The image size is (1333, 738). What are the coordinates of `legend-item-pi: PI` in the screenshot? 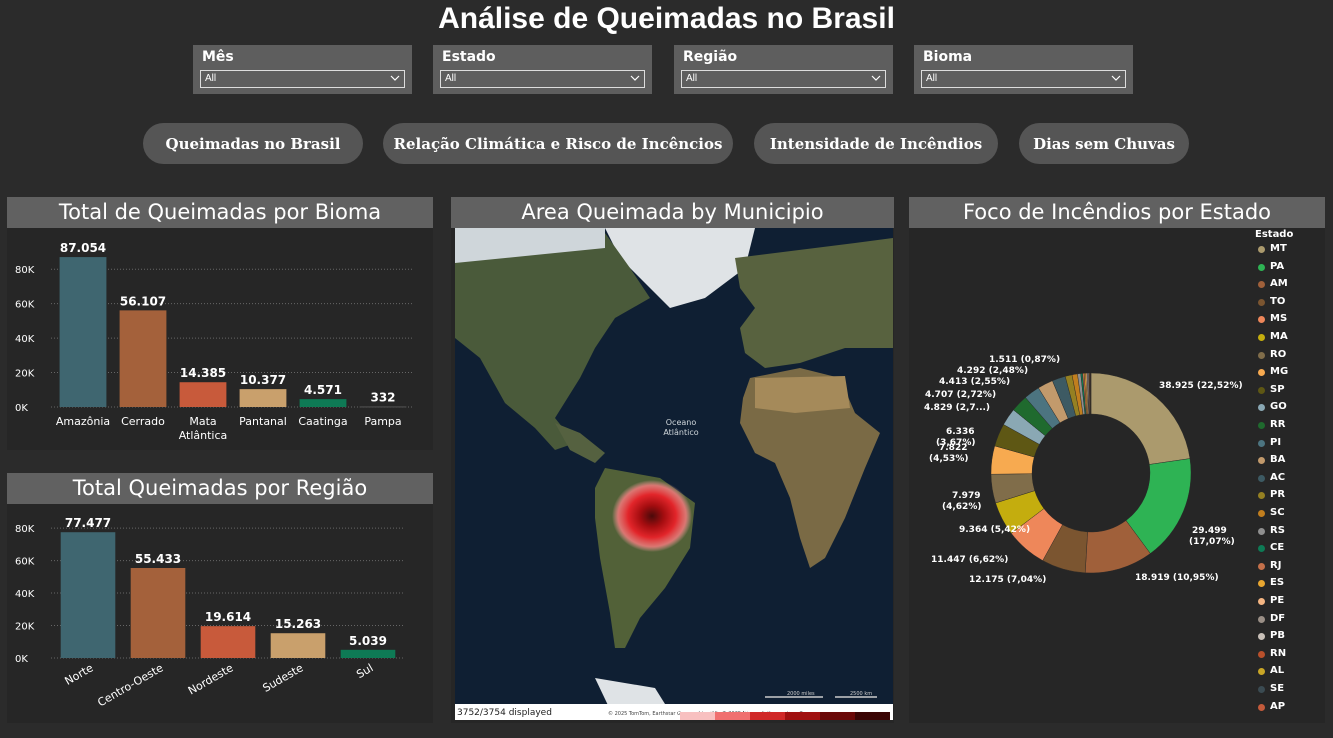 It's located at (1270, 442).